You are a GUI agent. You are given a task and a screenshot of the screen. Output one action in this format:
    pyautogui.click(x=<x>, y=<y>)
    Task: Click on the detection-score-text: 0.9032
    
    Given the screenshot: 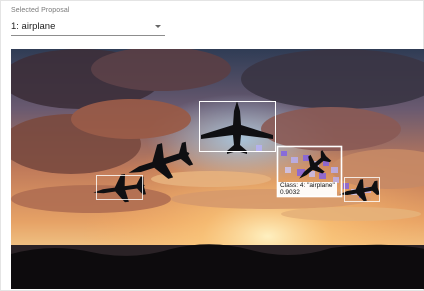 What is the action you would take?
    pyautogui.click(x=290, y=192)
    